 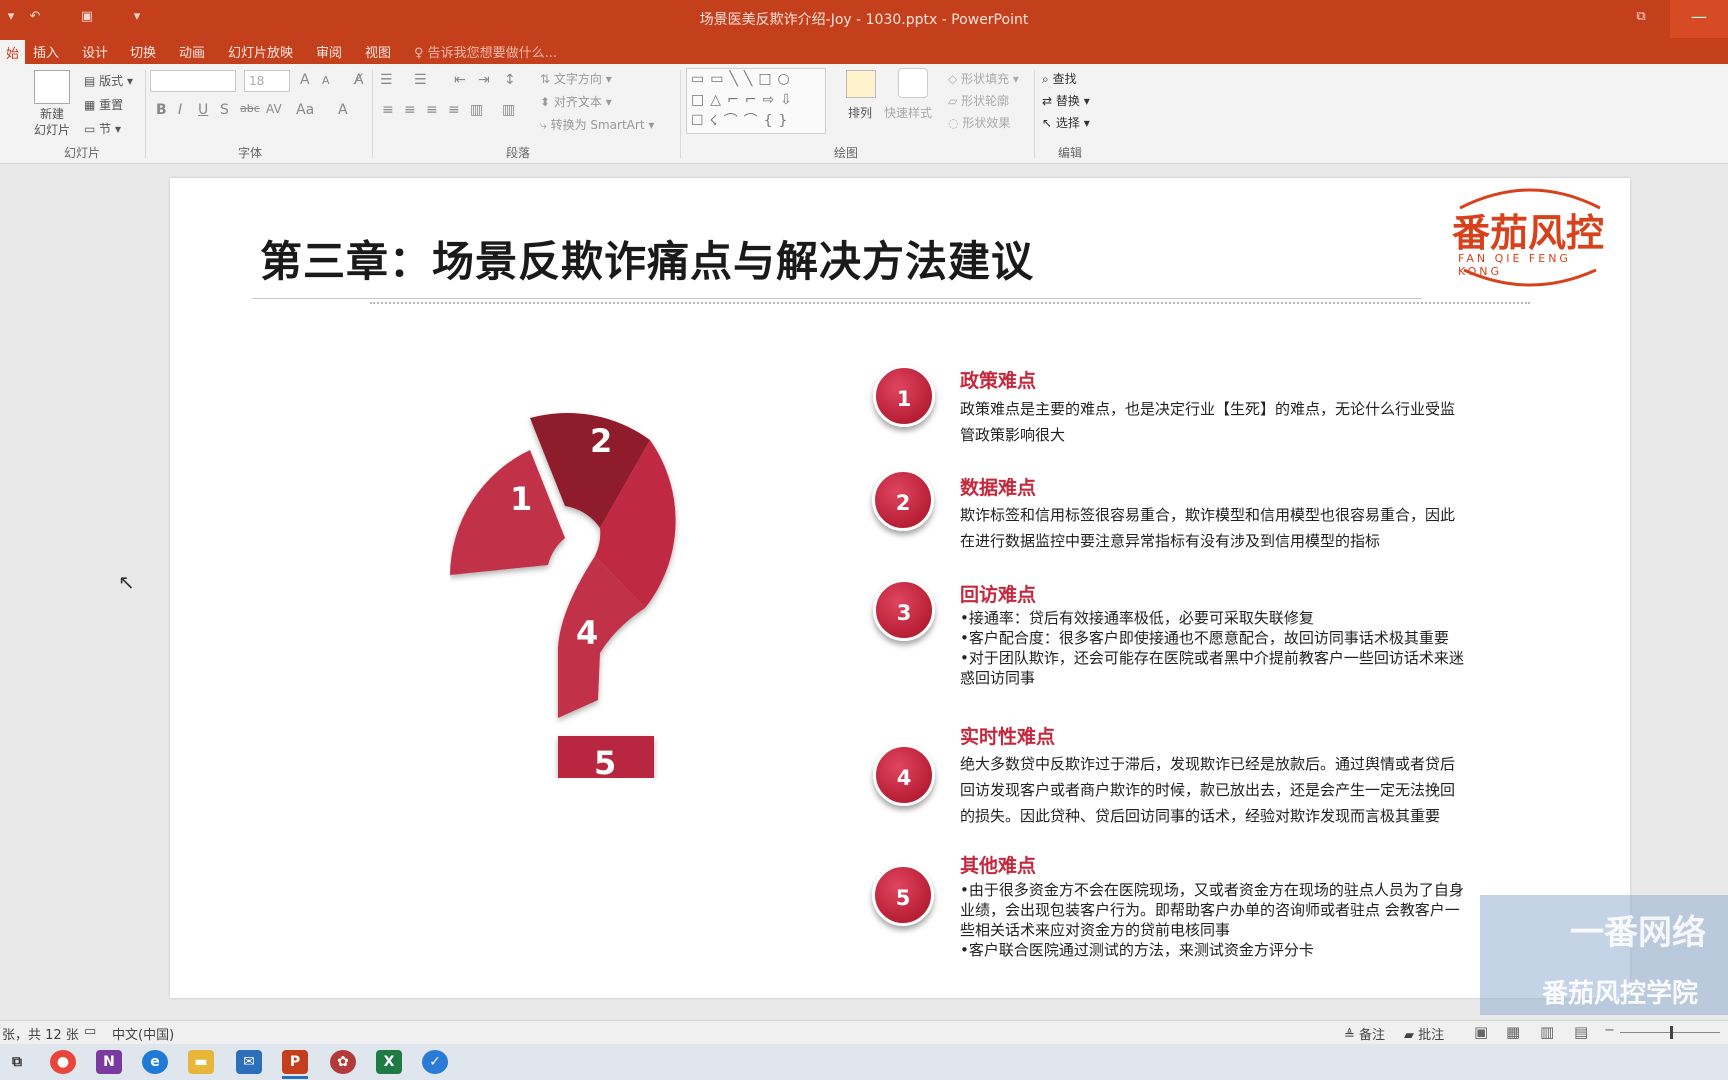 I want to click on font-size-field: 18, so click(x=267, y=81).